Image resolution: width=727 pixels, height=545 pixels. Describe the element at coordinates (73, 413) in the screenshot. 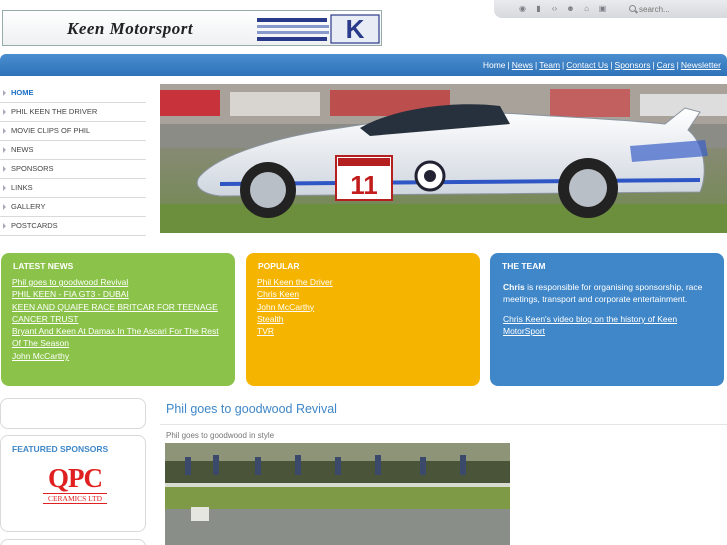

I see `sidebar-empty-box` at that location.